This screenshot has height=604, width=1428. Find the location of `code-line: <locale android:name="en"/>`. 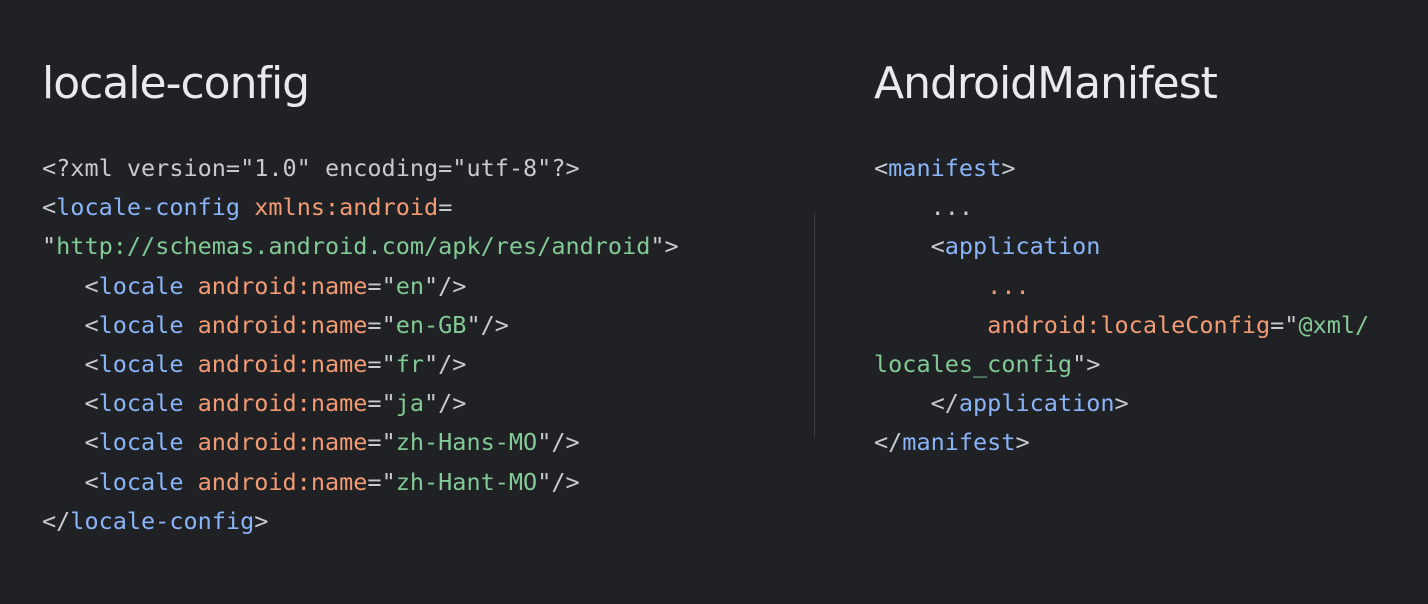

code-line: <locale android:name="en"/> is located at coordinates (360, 286).